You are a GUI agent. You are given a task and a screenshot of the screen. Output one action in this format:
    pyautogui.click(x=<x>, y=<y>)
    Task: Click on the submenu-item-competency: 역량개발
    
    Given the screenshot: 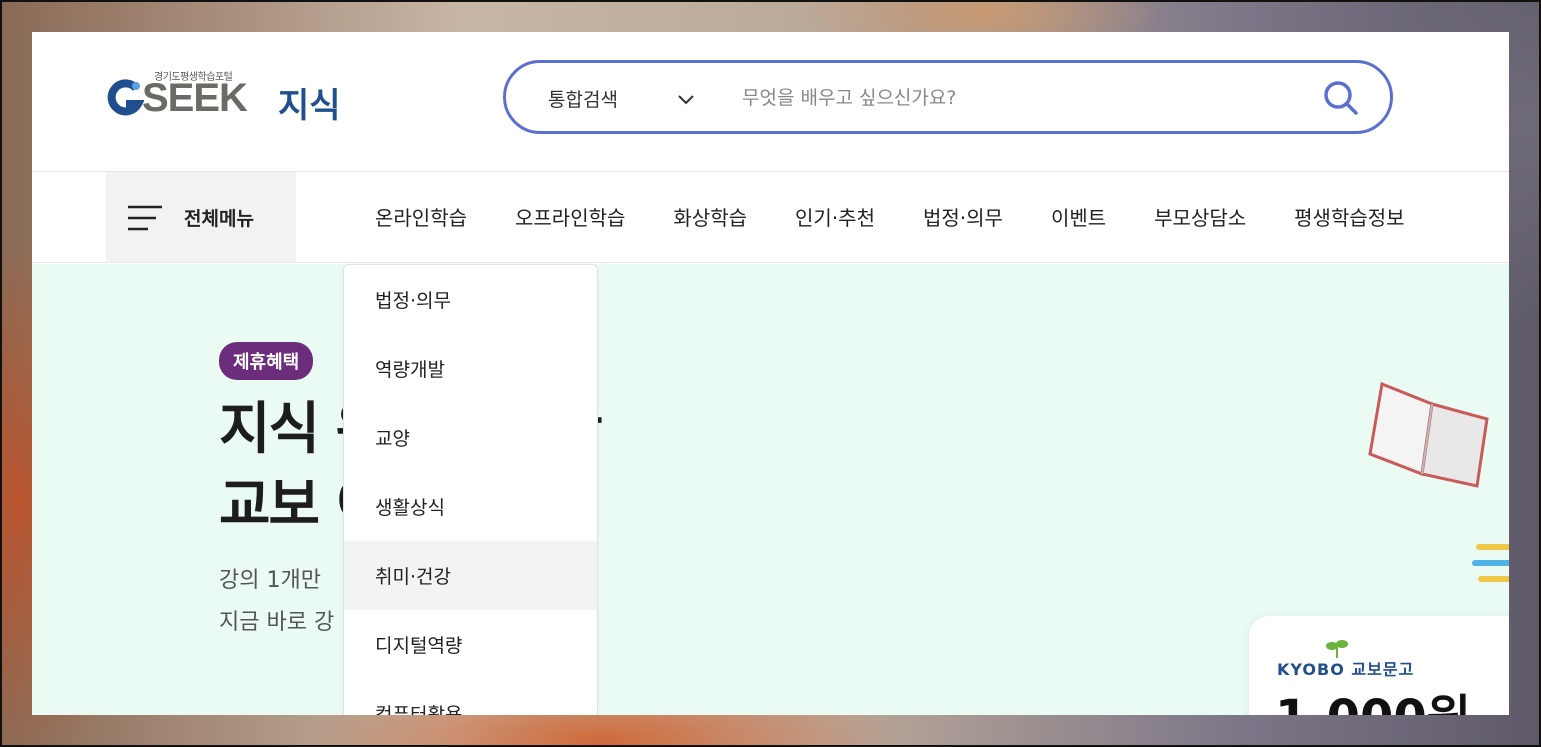 What is the action you would take?
    pyautogui.click(x=470, y=368)
    